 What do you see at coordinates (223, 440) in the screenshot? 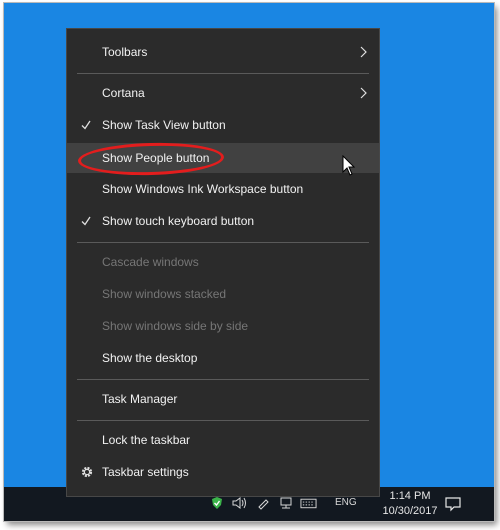
I see `menu-item-lock-taskbar: Lock the taskbar` at bounding box center [223, 440].